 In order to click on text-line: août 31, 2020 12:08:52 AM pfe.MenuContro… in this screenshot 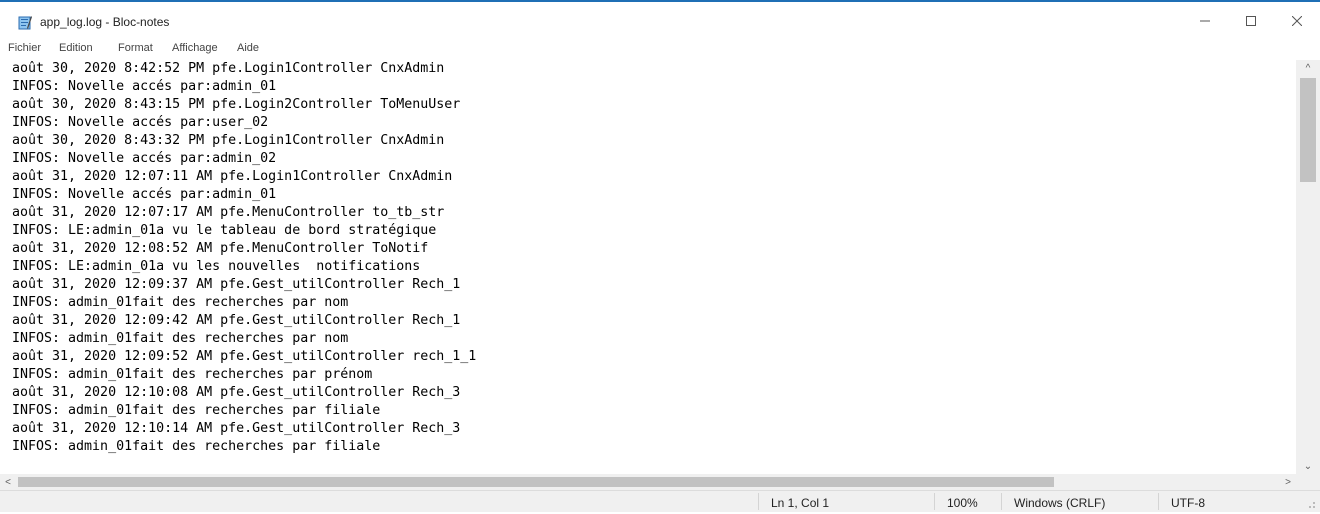, I will do `click(220, 248)`.